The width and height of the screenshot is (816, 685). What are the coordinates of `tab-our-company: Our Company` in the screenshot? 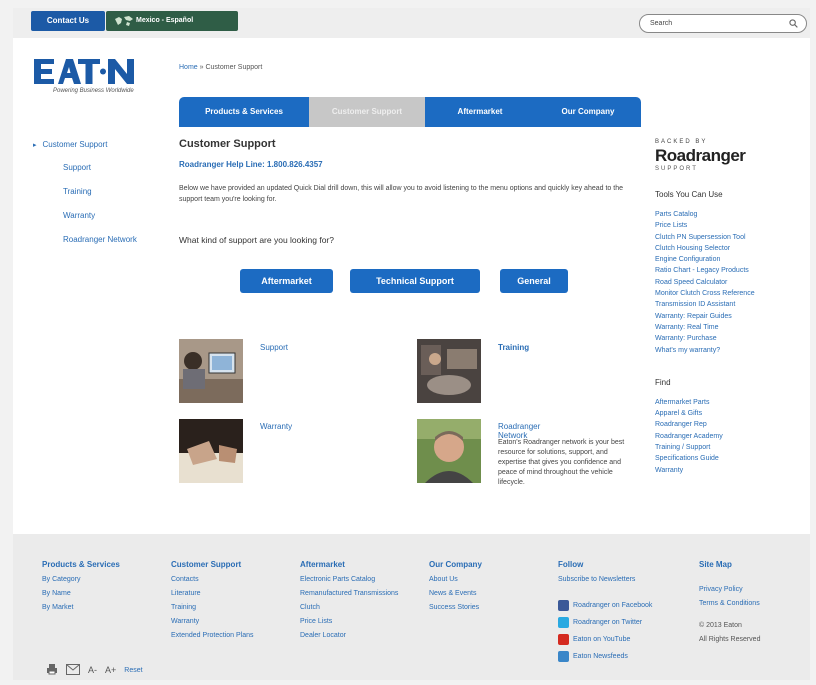 It's located at (588, 112).